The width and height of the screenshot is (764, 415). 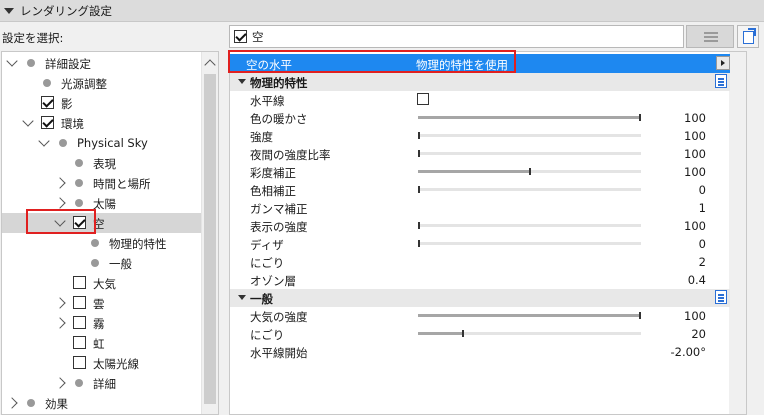 I want to click on property-row: 色の暖かさ 100, so click(x=480, y=118).